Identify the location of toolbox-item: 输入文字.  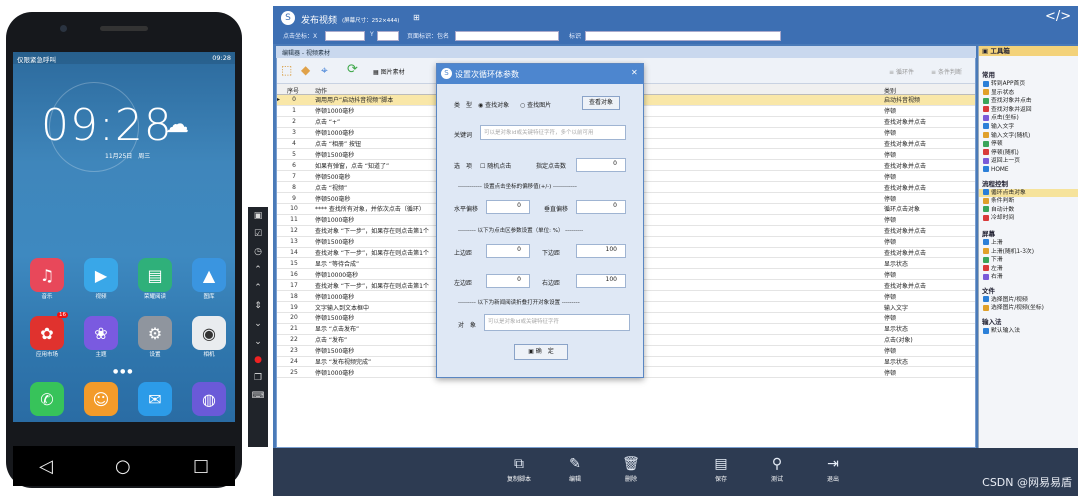
(1028, 127).